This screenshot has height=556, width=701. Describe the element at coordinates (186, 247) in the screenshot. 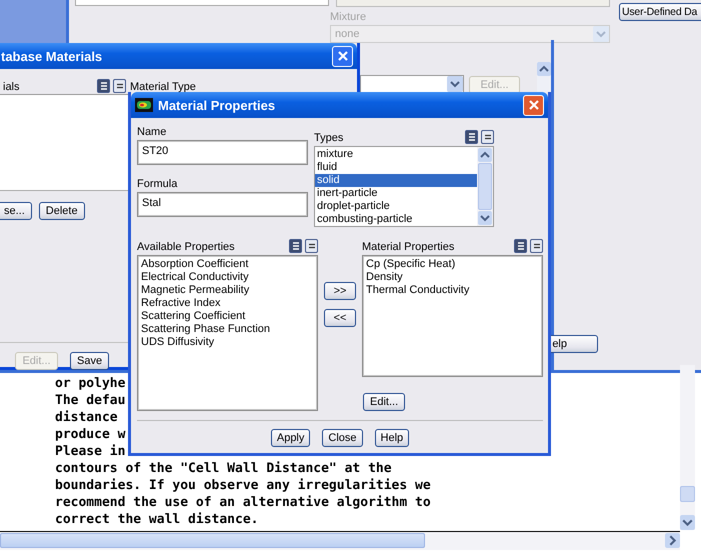

I see `available-properties-label: Available Properties` at that location.